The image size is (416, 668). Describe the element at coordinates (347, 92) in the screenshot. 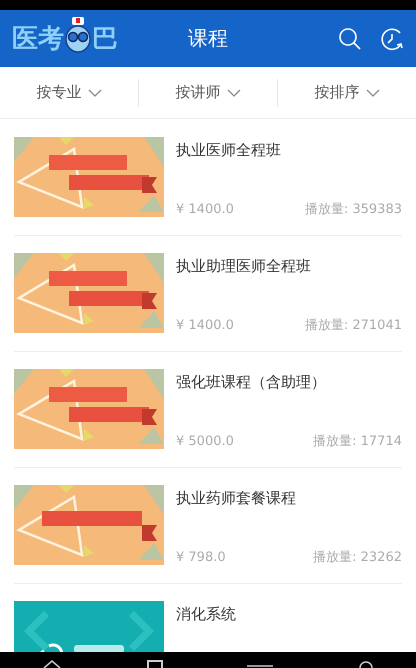

I see `filter-dropdown: 按排序` at that location.